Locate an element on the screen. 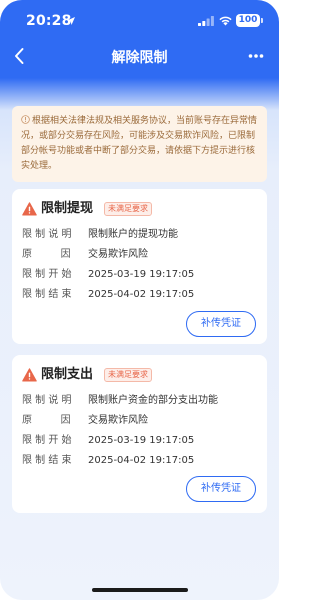  home-indicator is located at coordinates (140, 590).